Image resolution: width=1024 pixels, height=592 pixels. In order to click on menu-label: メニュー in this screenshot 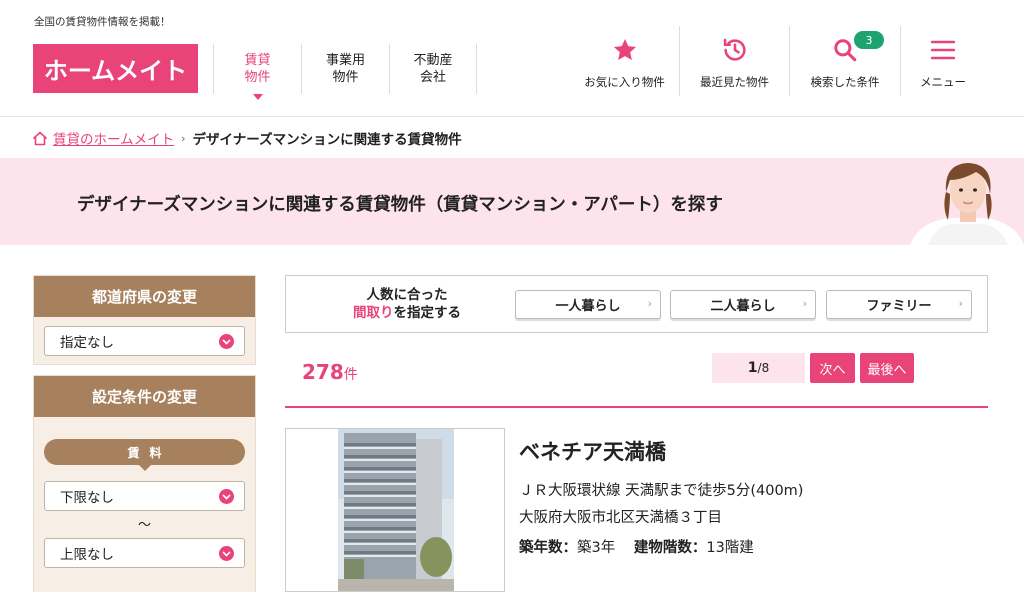, I will do `click(943, 82)`.